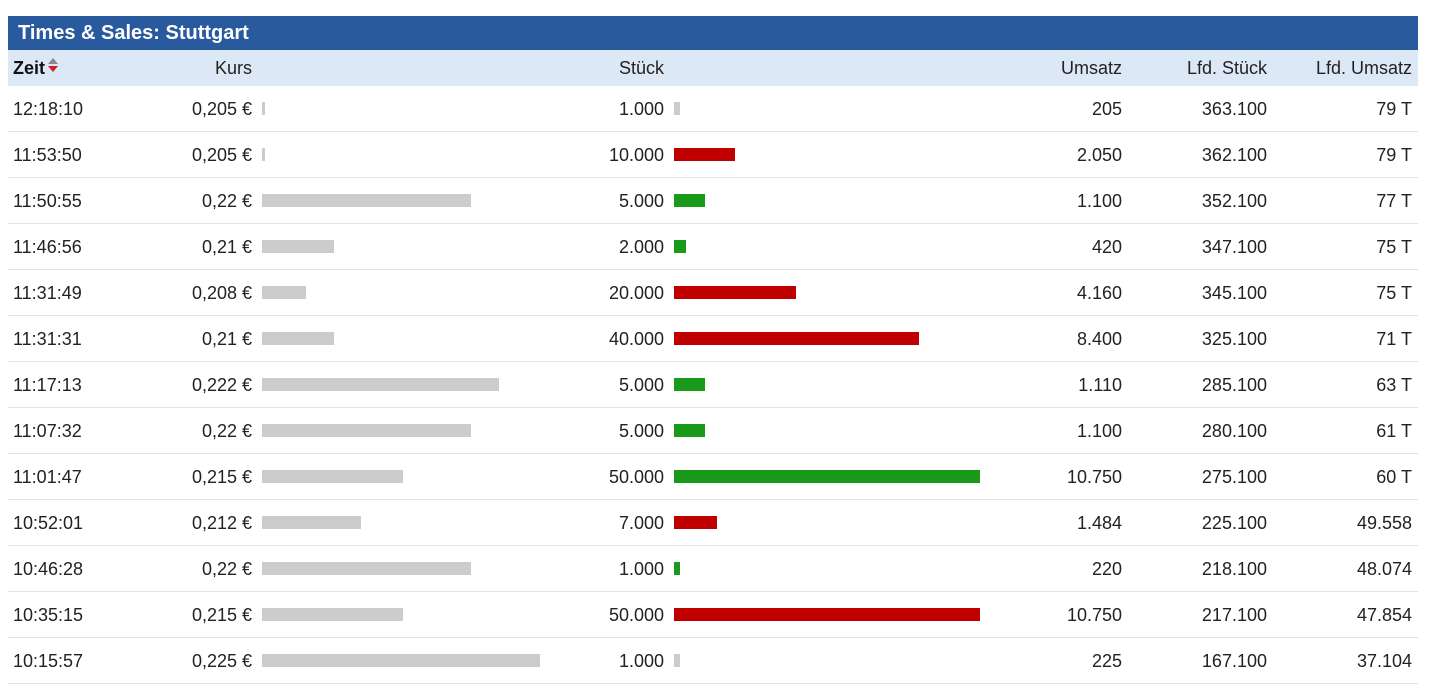  What do you see at coordinates (713, 569) in the screenshot?
I see `table-row: 10:46:28 0,22 € 1.000 220 218.100 48.074` at bounding box center [713, 569].